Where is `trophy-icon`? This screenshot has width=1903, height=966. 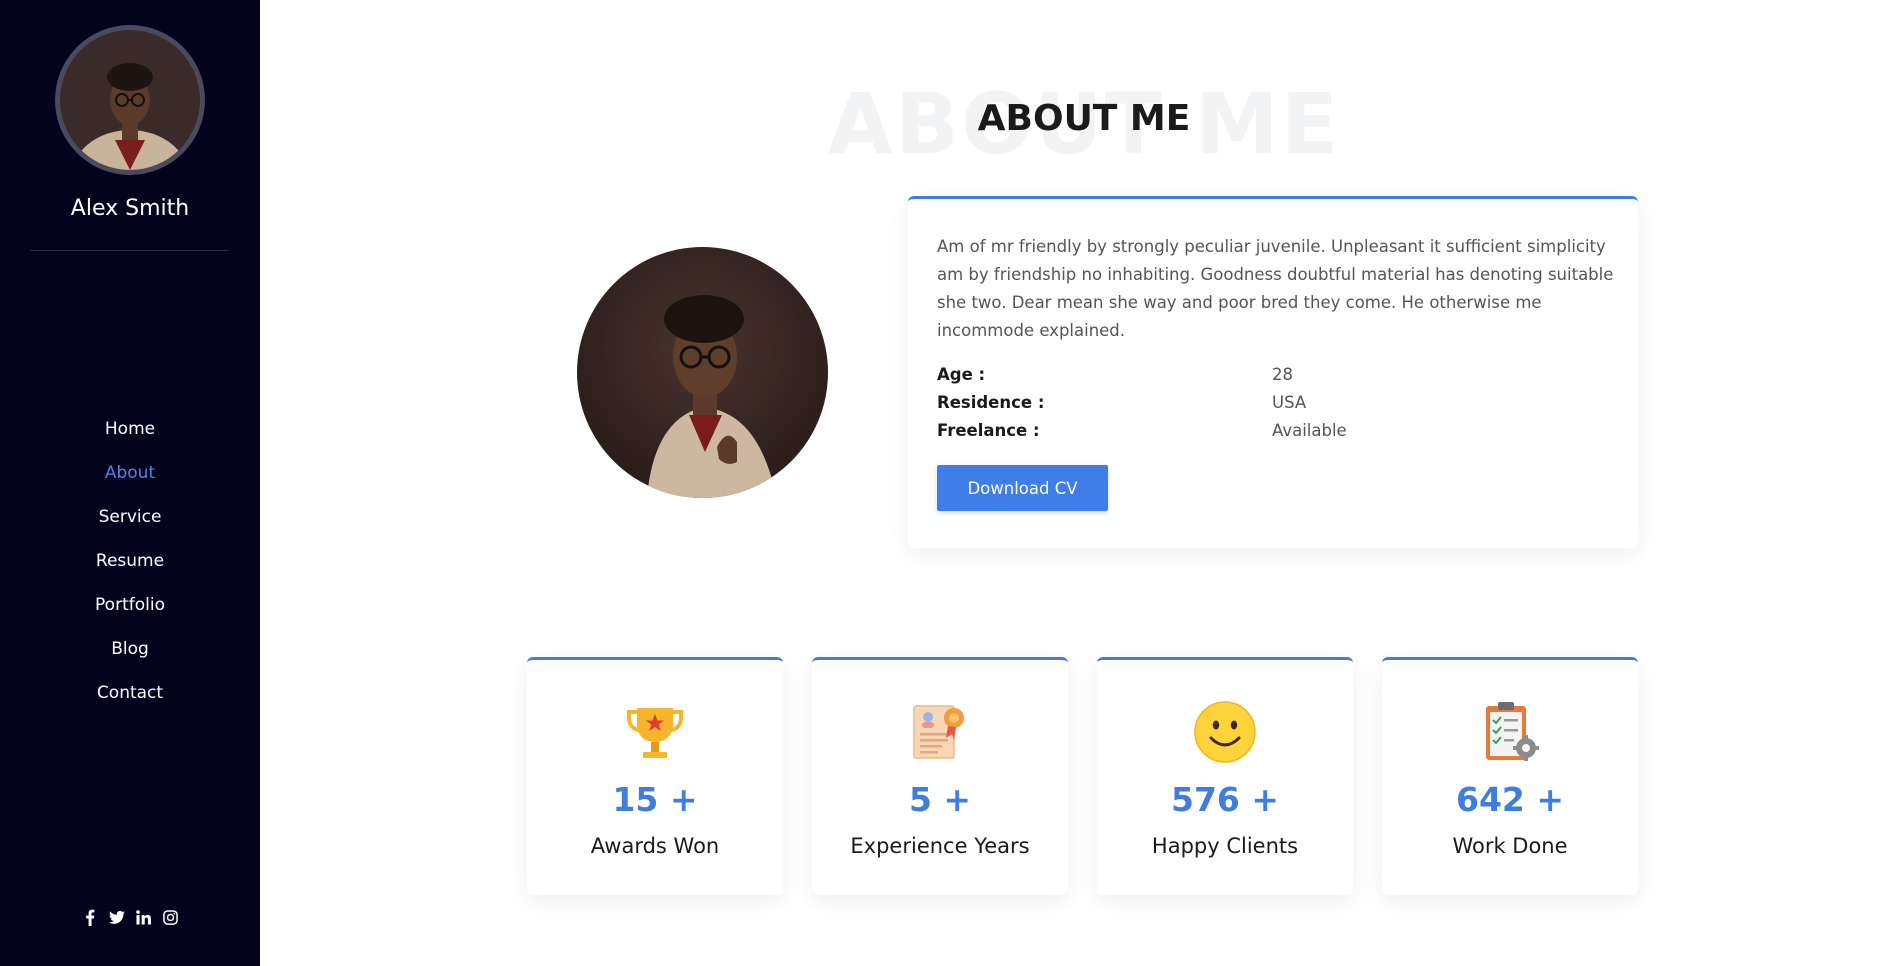 trophy-icon is located at coordinates (655, 732).